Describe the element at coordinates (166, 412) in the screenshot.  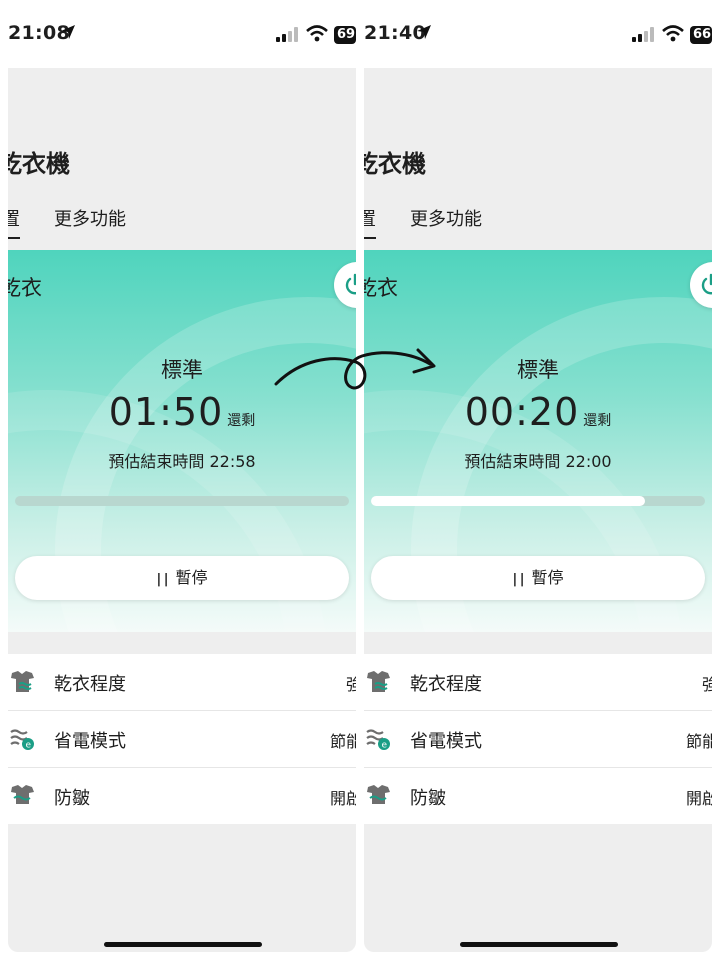
I see `remaining-time: 01:50` at that location.